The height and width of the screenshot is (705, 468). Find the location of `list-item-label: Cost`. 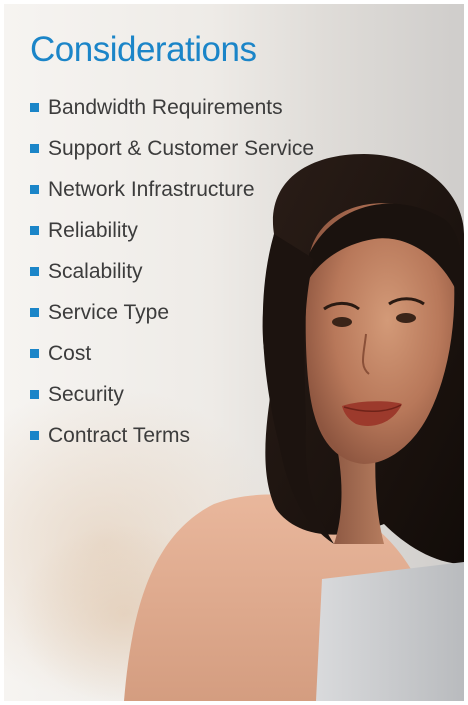

list-item-label: Cost is located at coordinates (70, 353).